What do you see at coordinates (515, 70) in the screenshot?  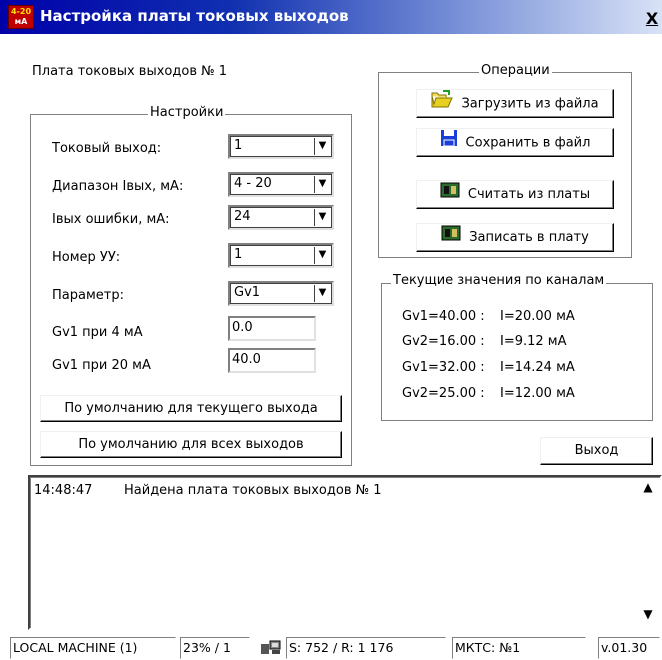 I see `operations-legend: Операции` at bounding box center [515, 70].